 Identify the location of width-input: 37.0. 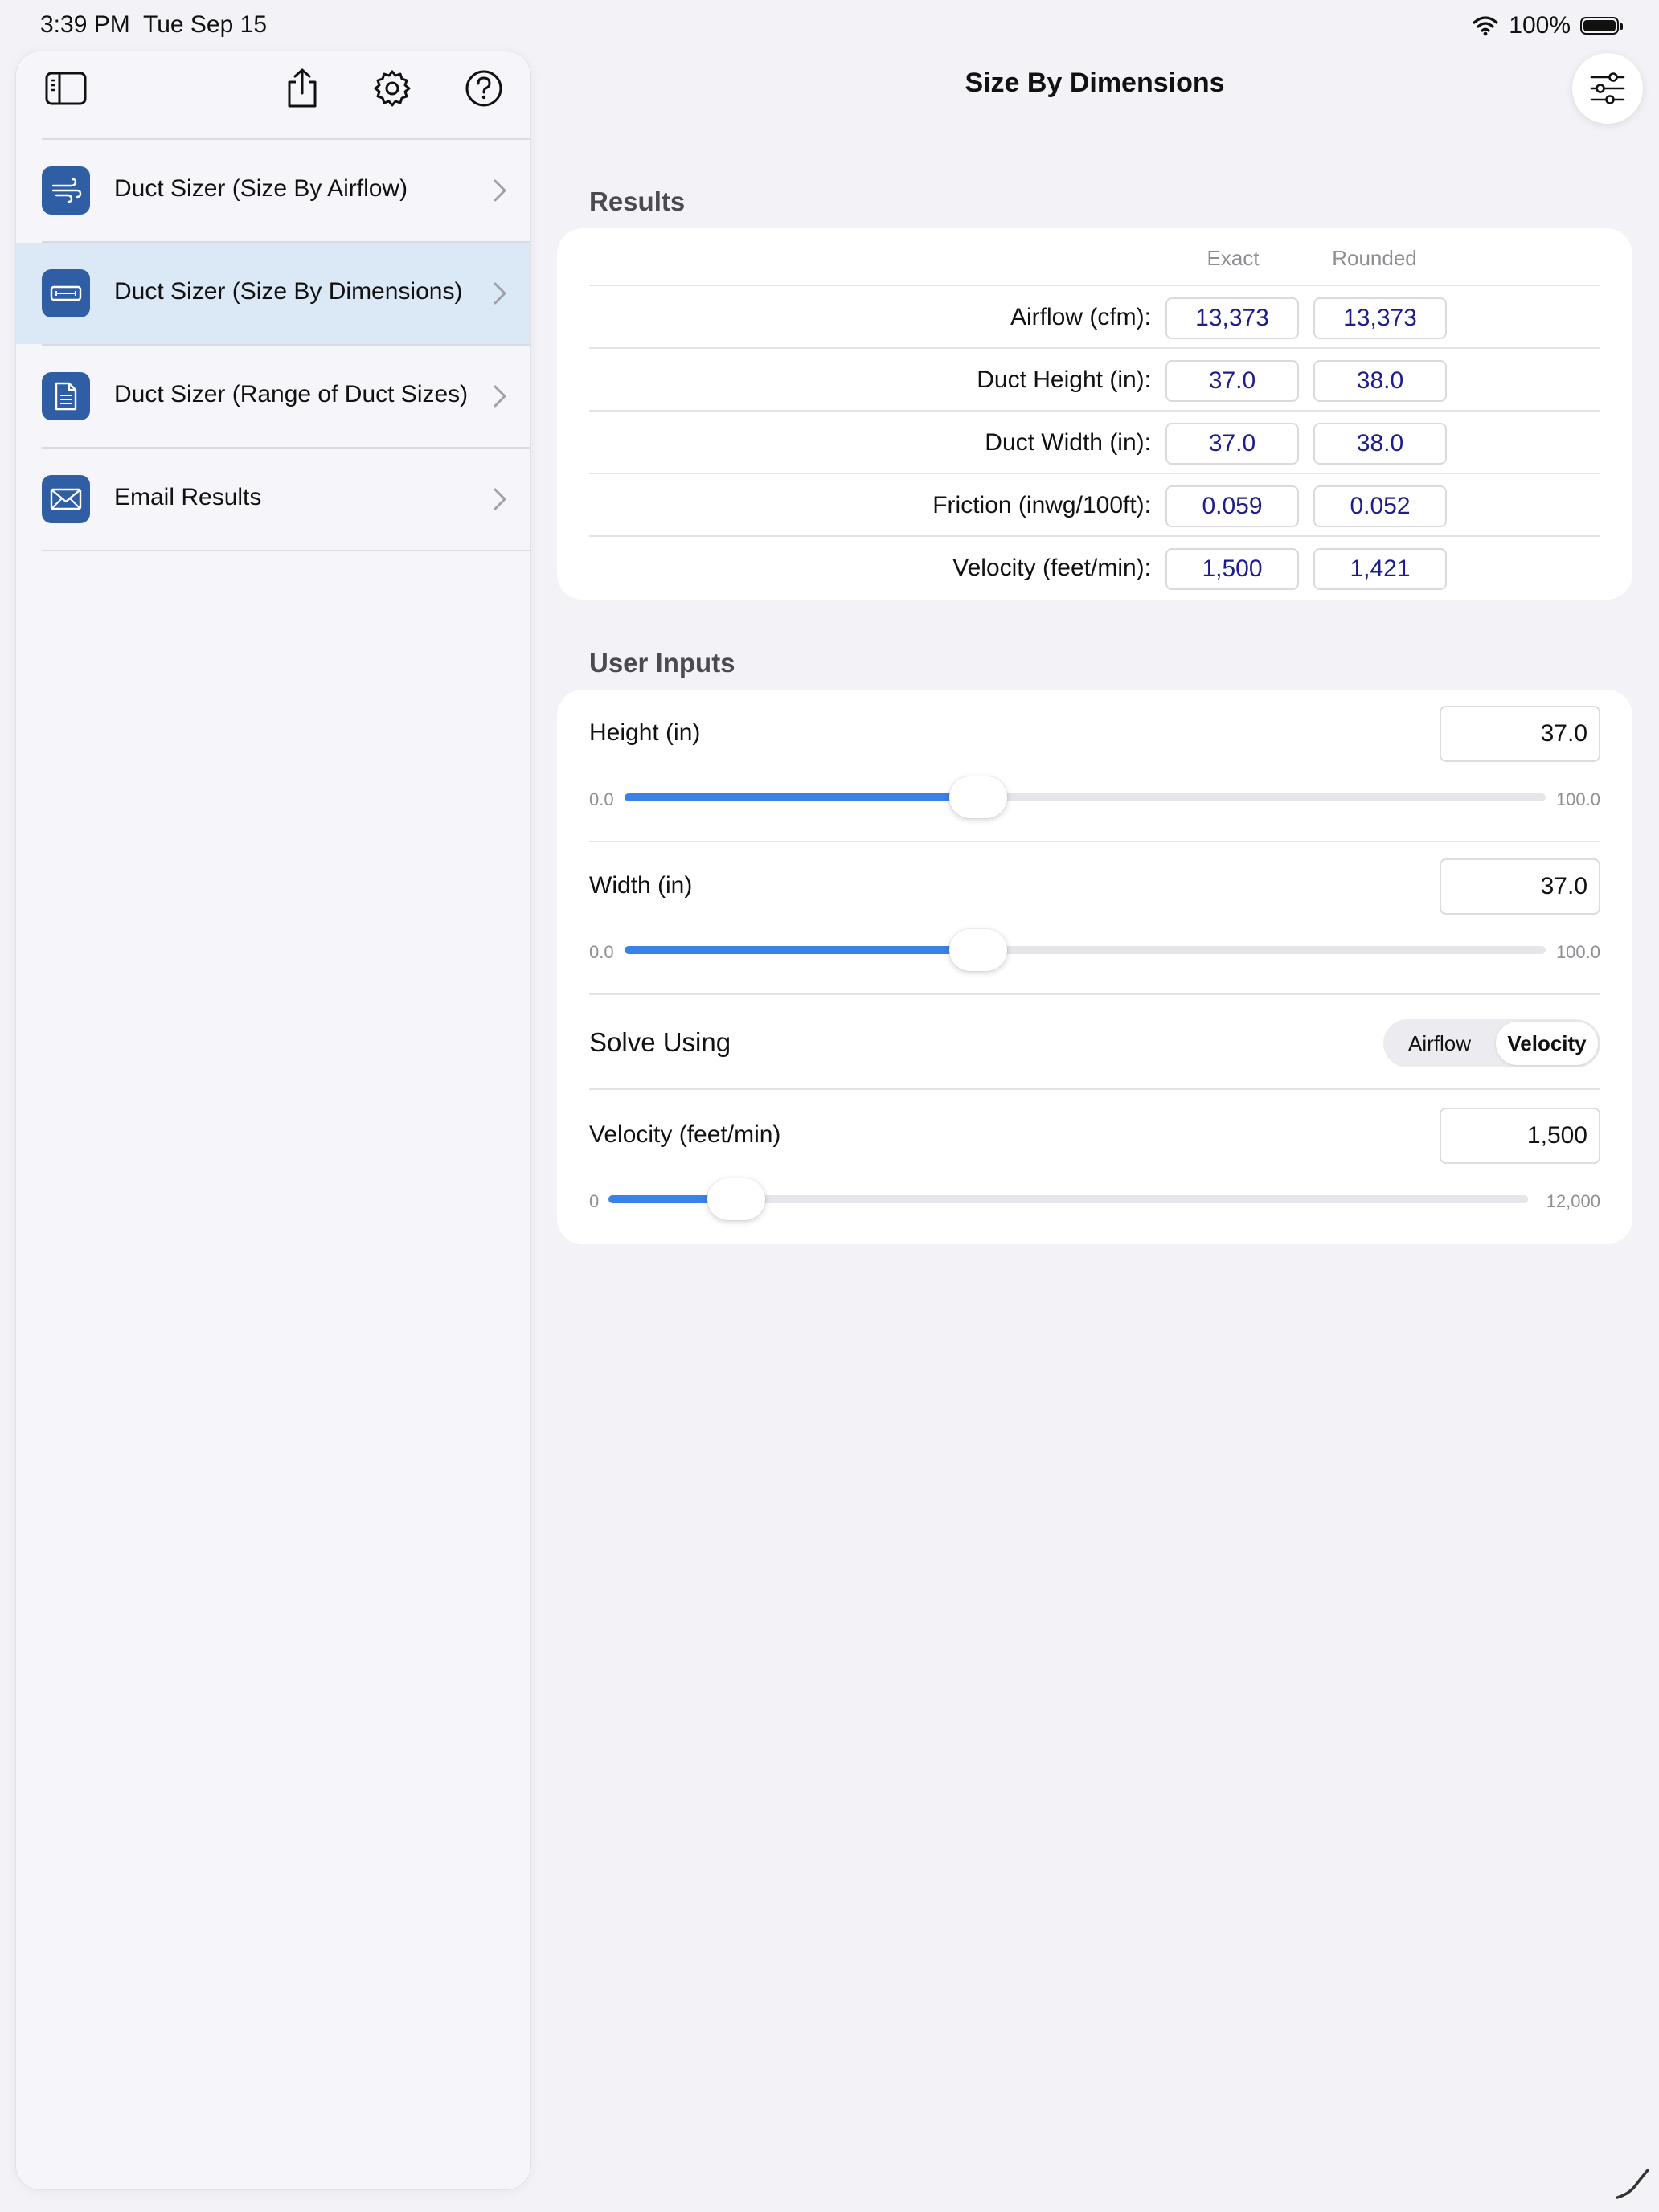
(1520, 886).